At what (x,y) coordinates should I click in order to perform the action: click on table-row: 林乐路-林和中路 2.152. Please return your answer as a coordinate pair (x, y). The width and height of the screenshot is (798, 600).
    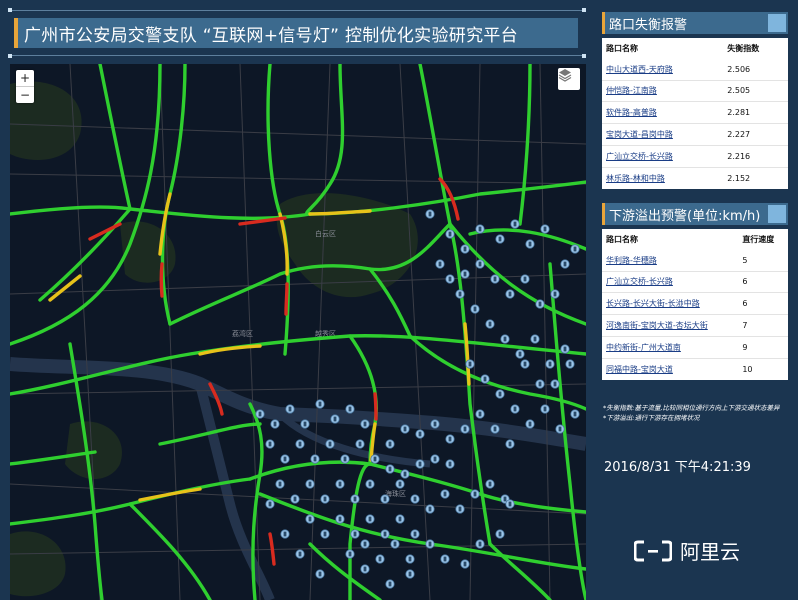
    Looking at the image, I should click on (695, 177).